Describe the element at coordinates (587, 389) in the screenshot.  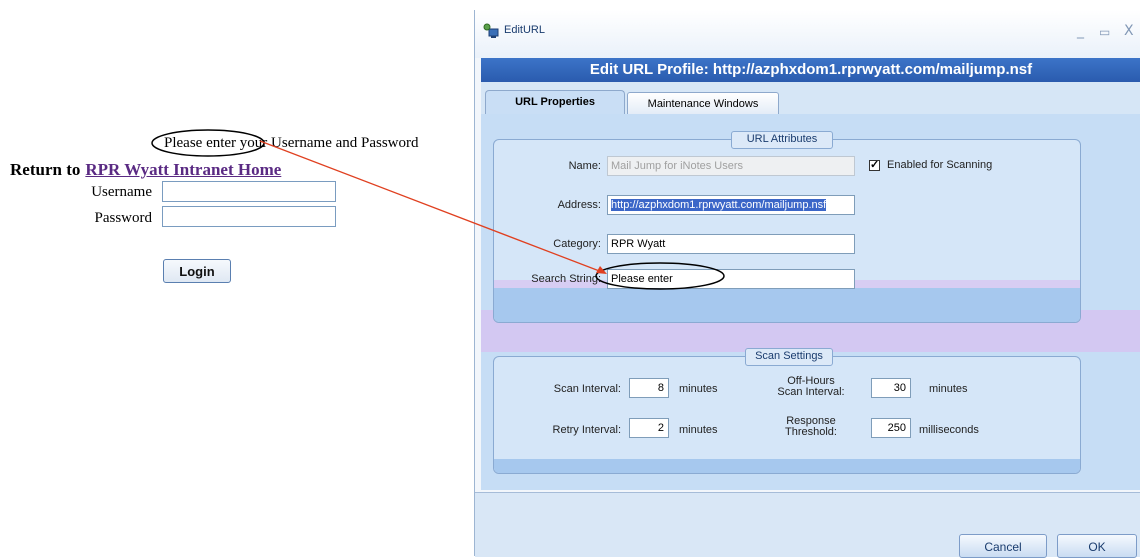
I see `scan-interval-label: Scan Interval:` at that location.